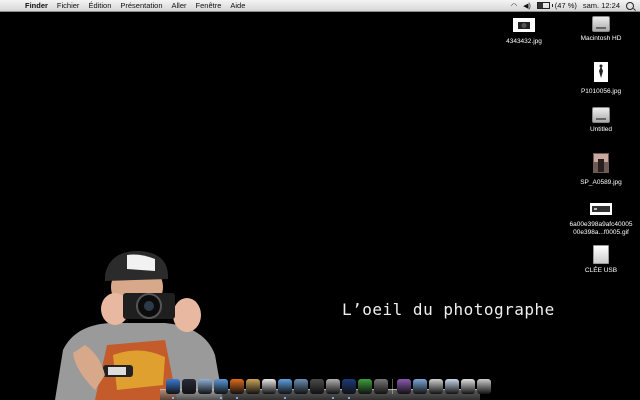 This screenshot has height=400, width=640. I want to click on wifi-icon: ◠, so click(514, 6).